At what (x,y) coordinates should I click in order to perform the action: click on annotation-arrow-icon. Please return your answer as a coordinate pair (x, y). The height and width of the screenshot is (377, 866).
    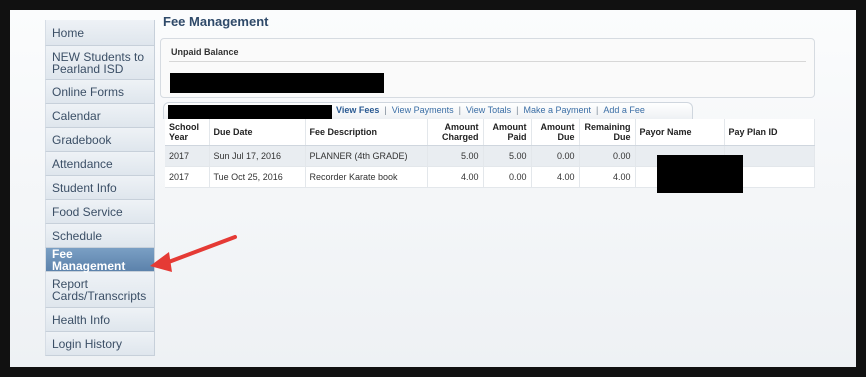
    Looking at the image, I should click on (193, 253).